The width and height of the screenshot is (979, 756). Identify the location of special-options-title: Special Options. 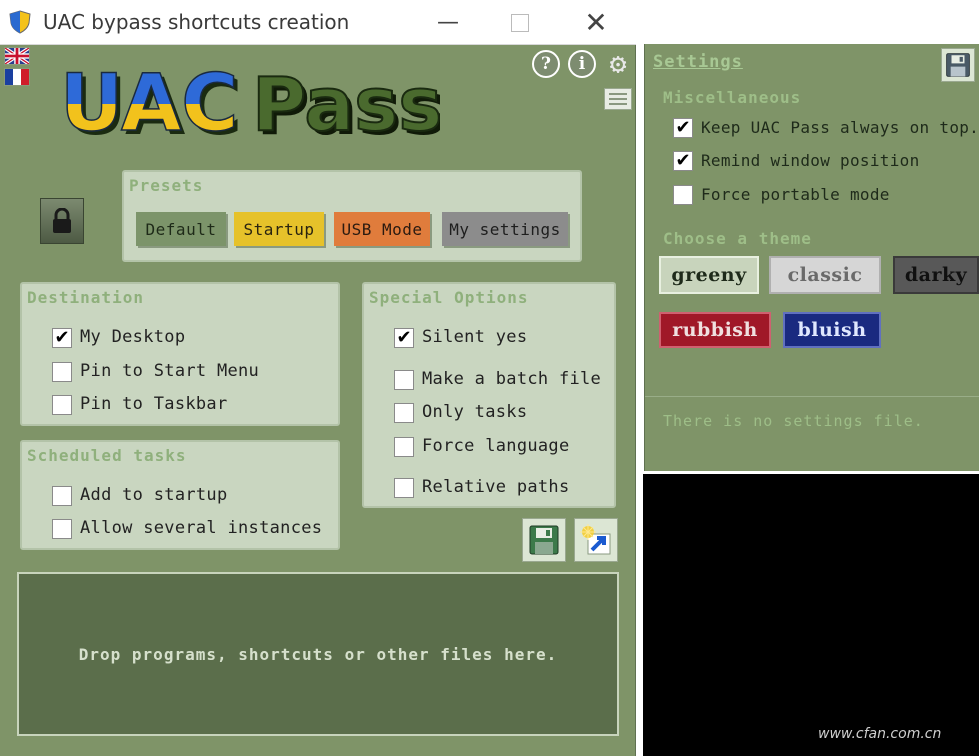
(449, 297).